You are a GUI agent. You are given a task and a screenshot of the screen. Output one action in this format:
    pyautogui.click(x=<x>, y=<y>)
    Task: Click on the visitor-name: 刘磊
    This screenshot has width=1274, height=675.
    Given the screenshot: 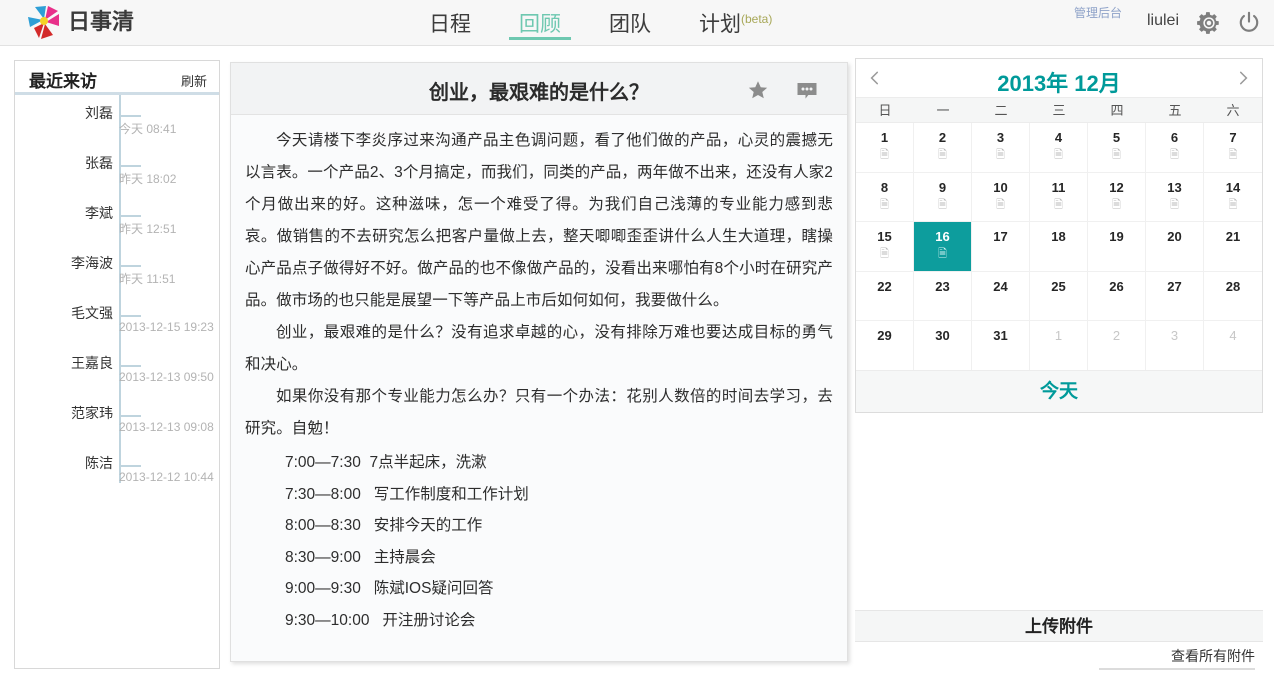 What is the action you would take?
    pyautogui.click(x=99, y=113)
    